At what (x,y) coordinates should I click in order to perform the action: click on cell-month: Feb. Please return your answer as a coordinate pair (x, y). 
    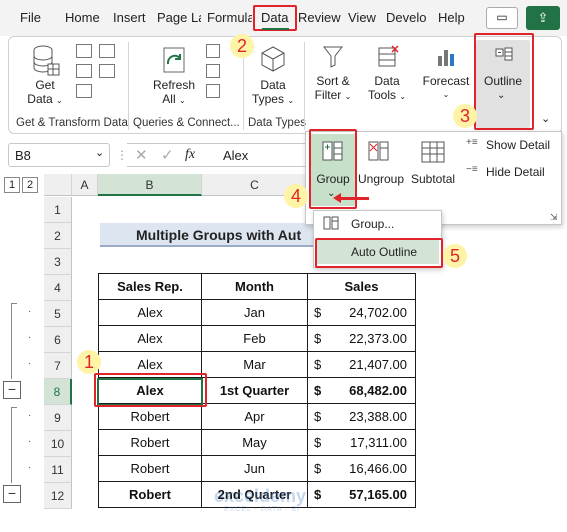
    Looking at the image, I should click on (255, 339).